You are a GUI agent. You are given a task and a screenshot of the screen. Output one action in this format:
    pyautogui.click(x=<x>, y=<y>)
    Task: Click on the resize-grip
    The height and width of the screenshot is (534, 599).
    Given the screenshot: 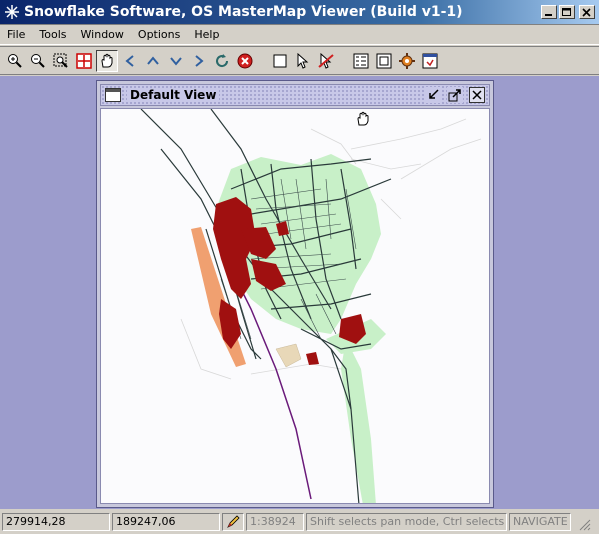 What is the action you would take?
    pyautogui.click(x=583, y=522)
    